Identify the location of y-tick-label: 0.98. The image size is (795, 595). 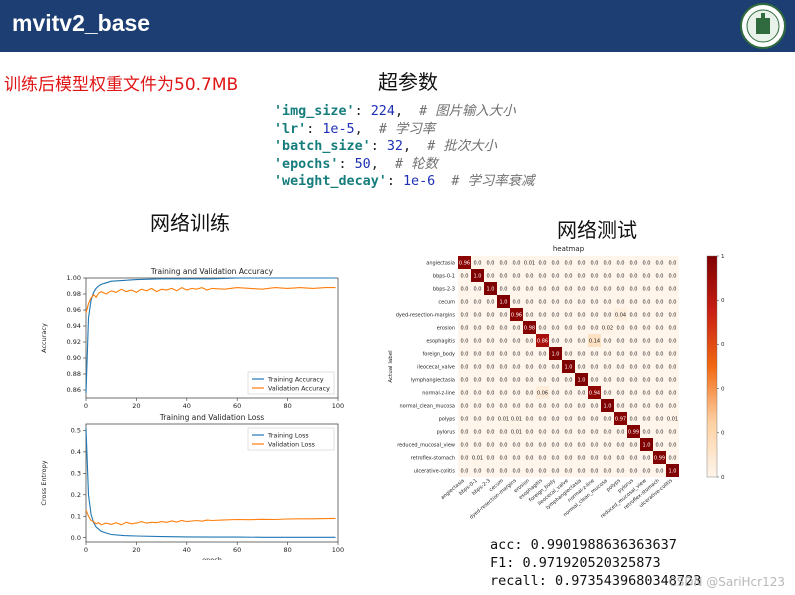
(74, 294).